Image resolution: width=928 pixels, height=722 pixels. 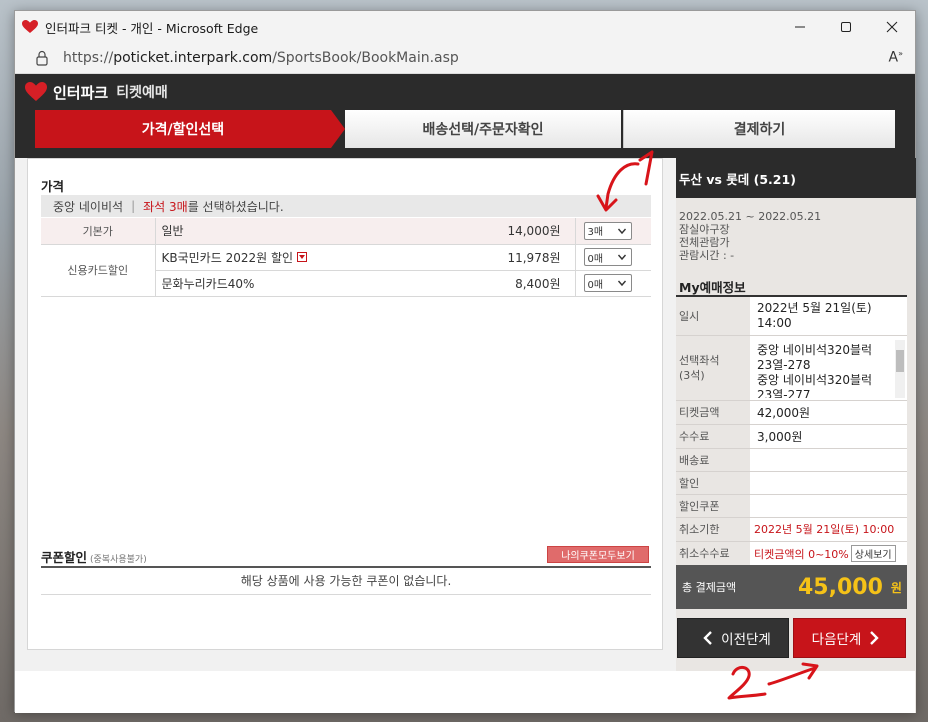 I want to click on window-controls, so click(x=846, y=27).